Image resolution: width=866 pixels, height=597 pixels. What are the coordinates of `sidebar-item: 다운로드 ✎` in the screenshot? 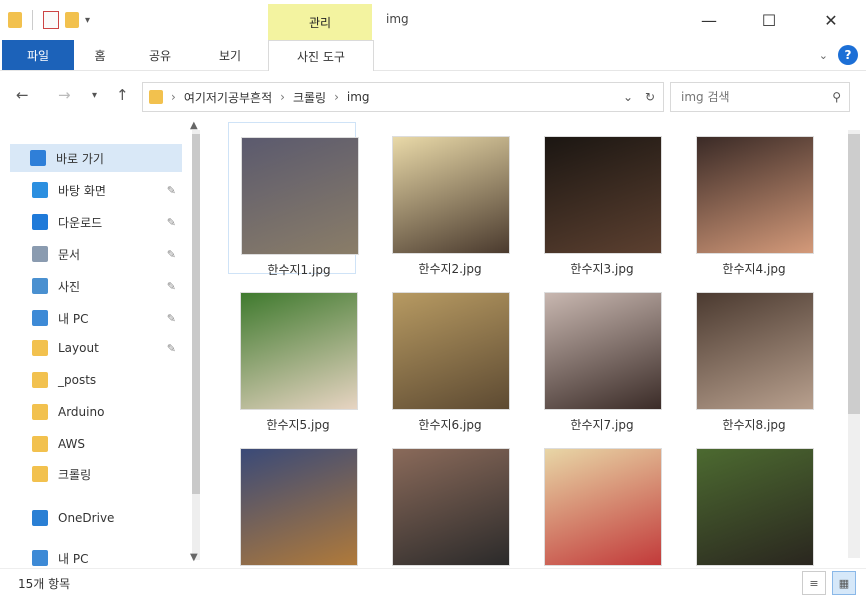 It's located at (97, 222).